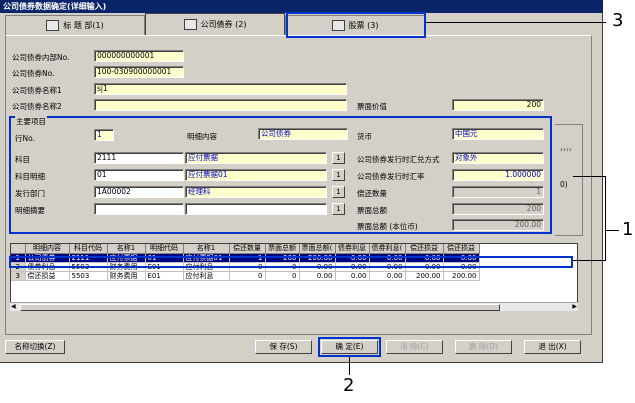  What do you see at coordinates (33, 73) in the screenshot?
I see `bond-no-label: 公司债券No.` at bounding box center [33, 73].